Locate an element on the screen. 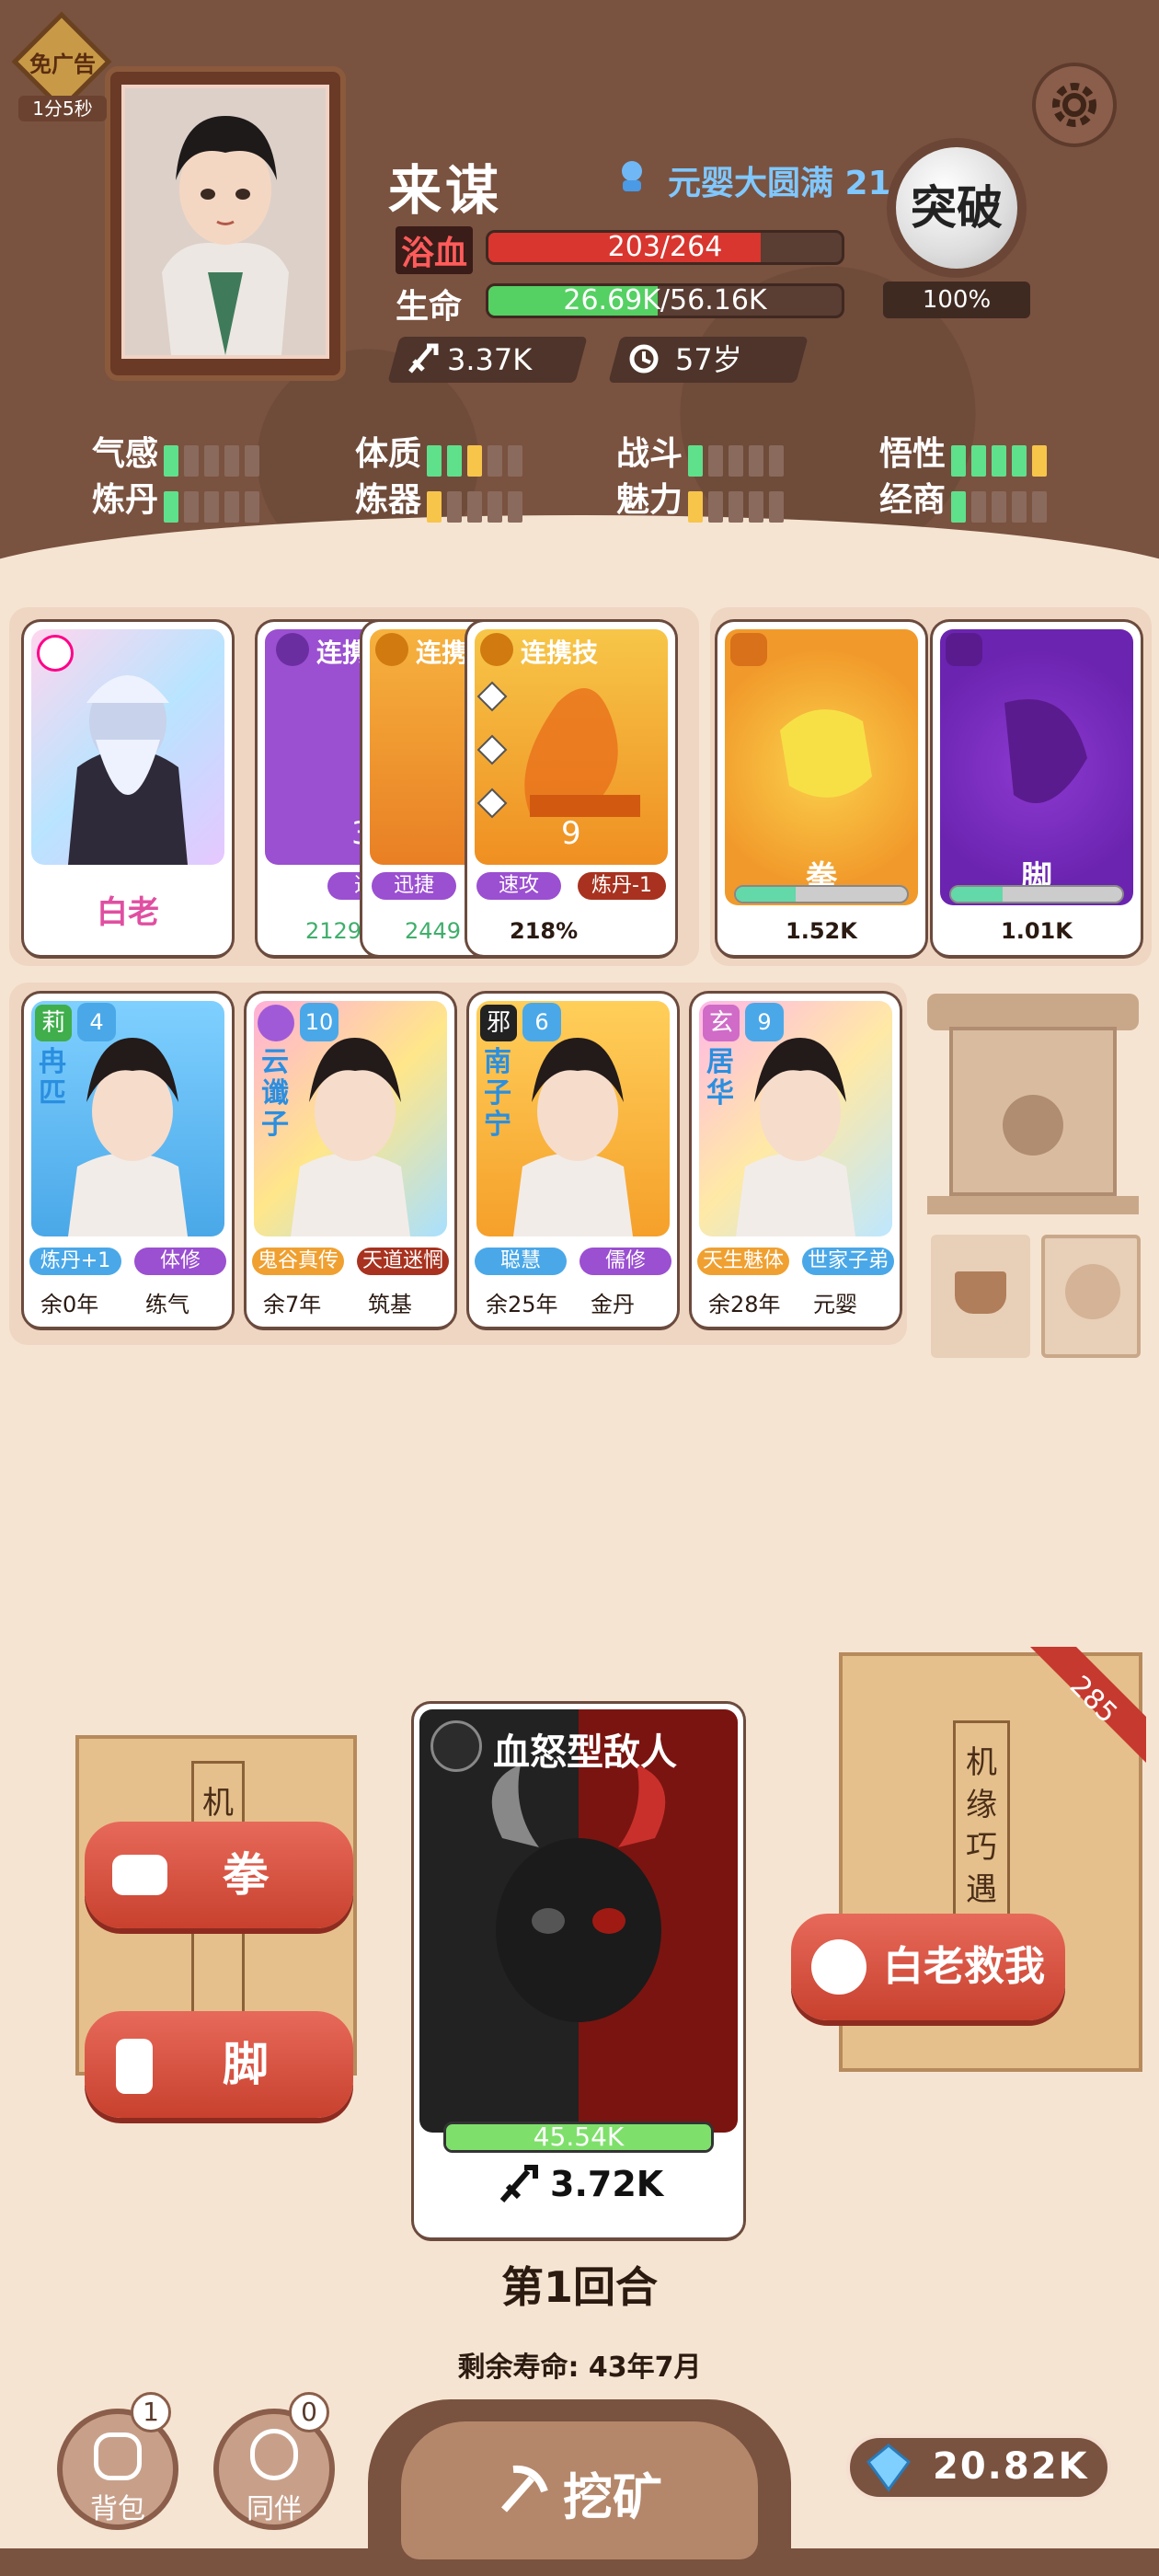 This screenshot has height=2576, width=1159. scroll-icon is located at coordinates (1092, 1291).